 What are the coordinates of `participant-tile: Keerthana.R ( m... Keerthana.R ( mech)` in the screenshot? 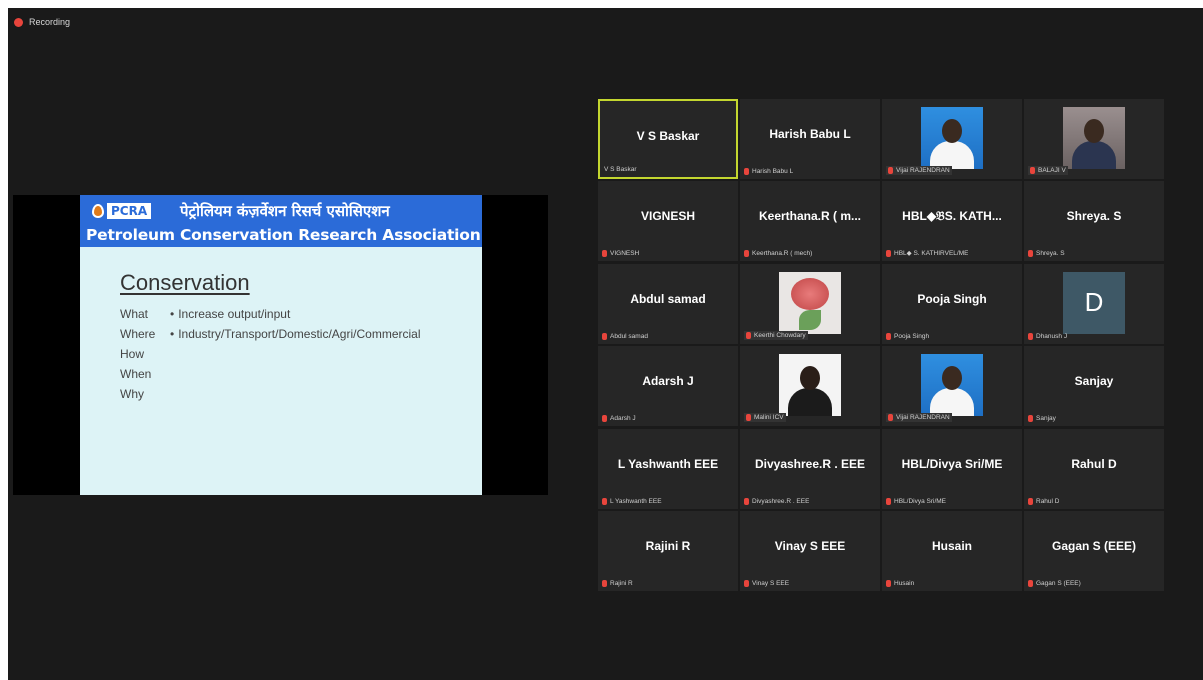 It's located at (810, 221).